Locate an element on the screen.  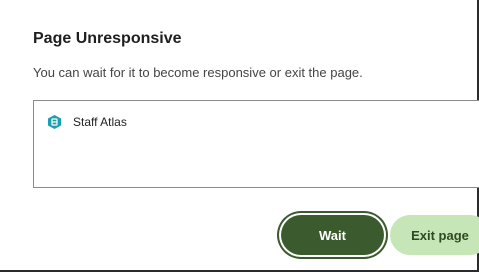
list-item: Staff Atlas is located at coordinates (87, 122).